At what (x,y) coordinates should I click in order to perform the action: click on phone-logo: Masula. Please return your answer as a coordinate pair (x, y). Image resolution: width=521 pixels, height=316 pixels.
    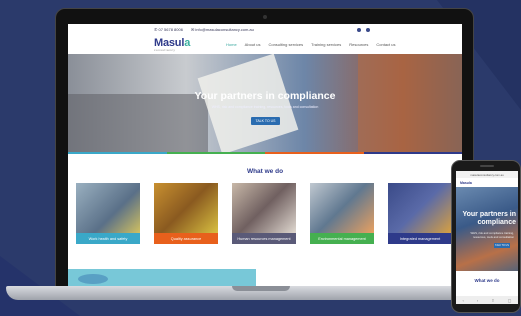
    Looking at the image, I should click on (487, 182).